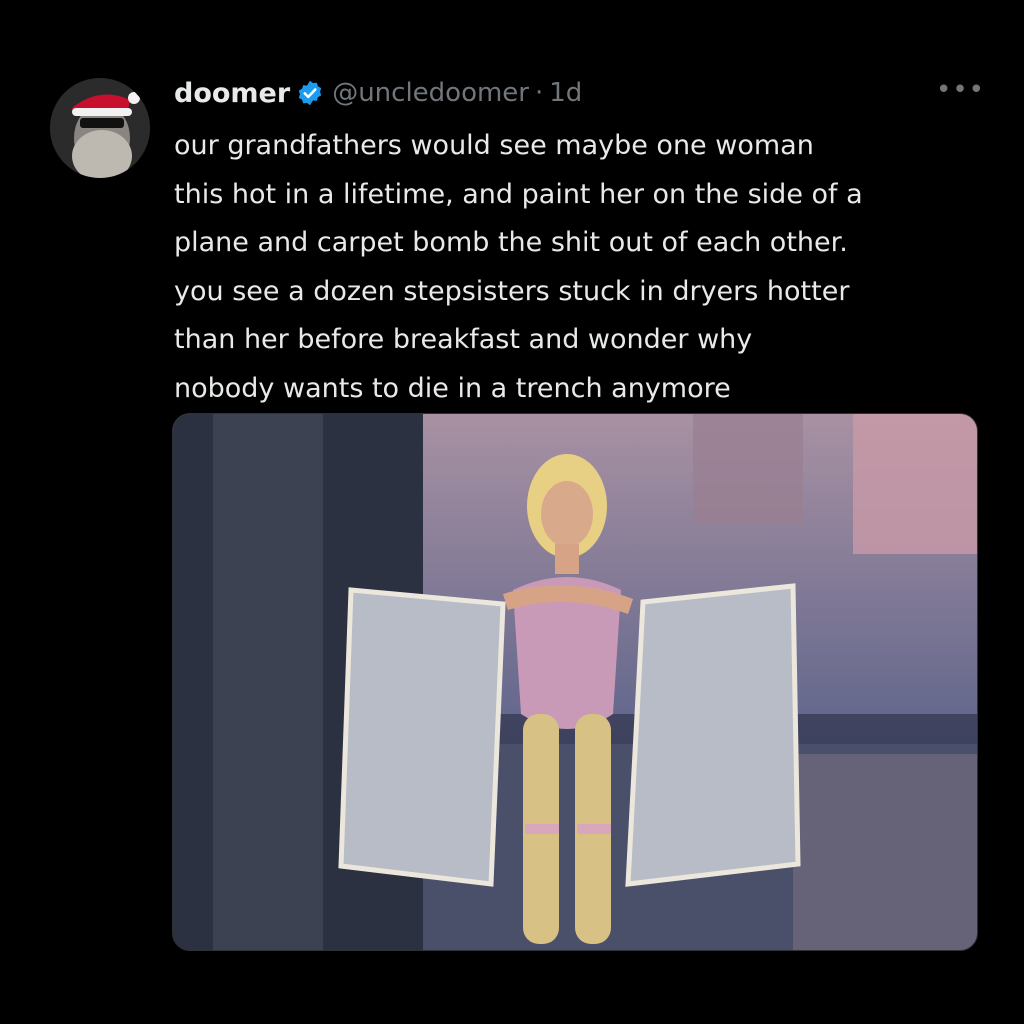 This screenshot has height=1024, width=1024. I want to click on display-name: doomer, so click(232, 93).